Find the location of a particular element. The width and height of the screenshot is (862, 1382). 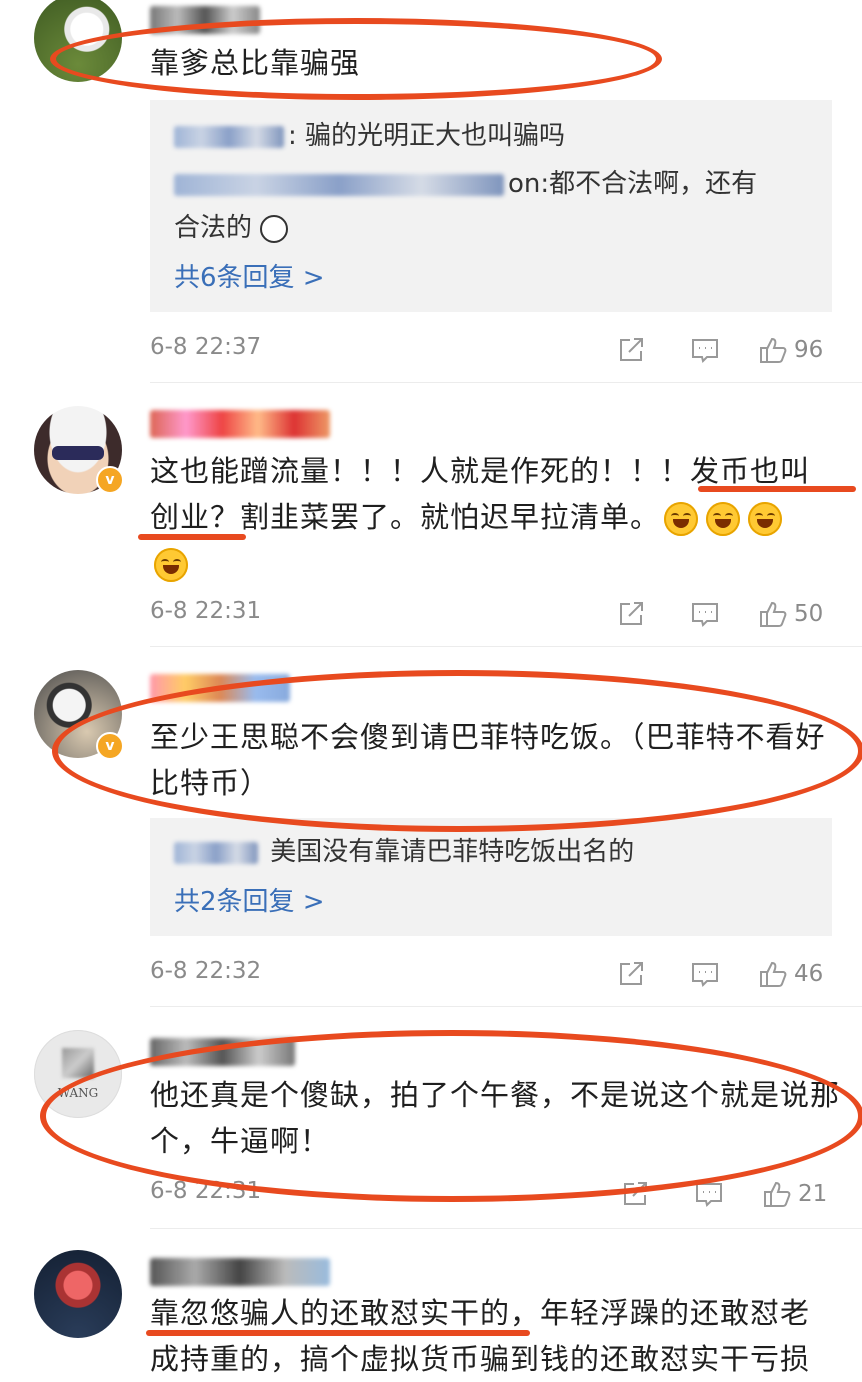

comment-text: 这也能蹭流量！！！人就是作死的！！！发币也叫 创业？割韭菜罢了。就怕迟早拉清单。 is located at coordinates (495, 517).